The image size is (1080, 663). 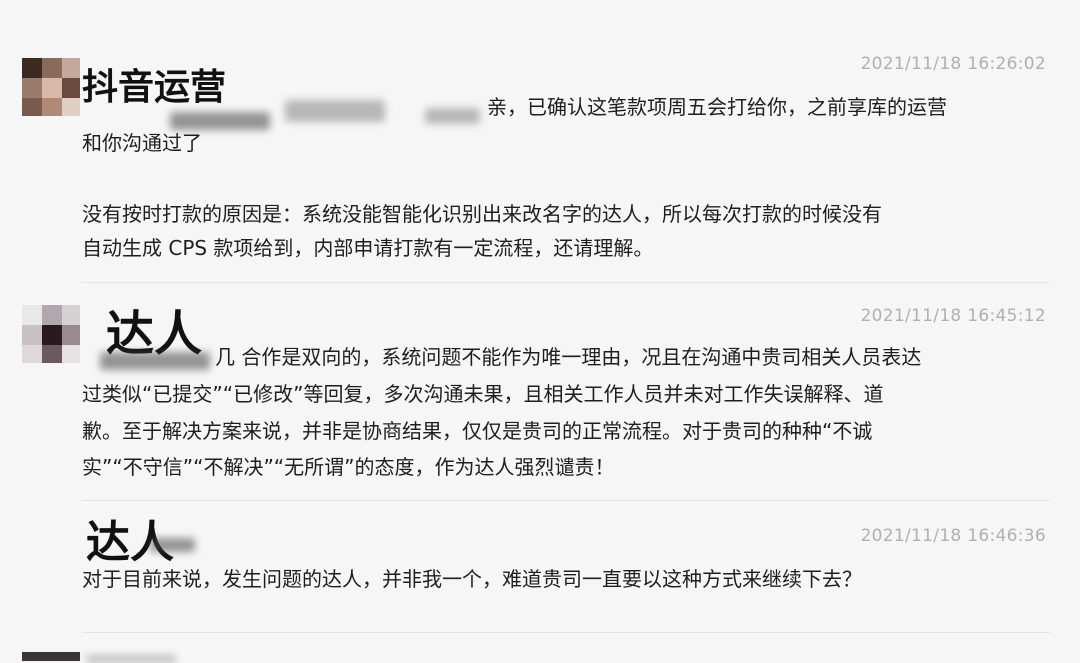 I want to click on message-timestamp: 2021/11/18 16:26:02, so click(x=953, y=64).